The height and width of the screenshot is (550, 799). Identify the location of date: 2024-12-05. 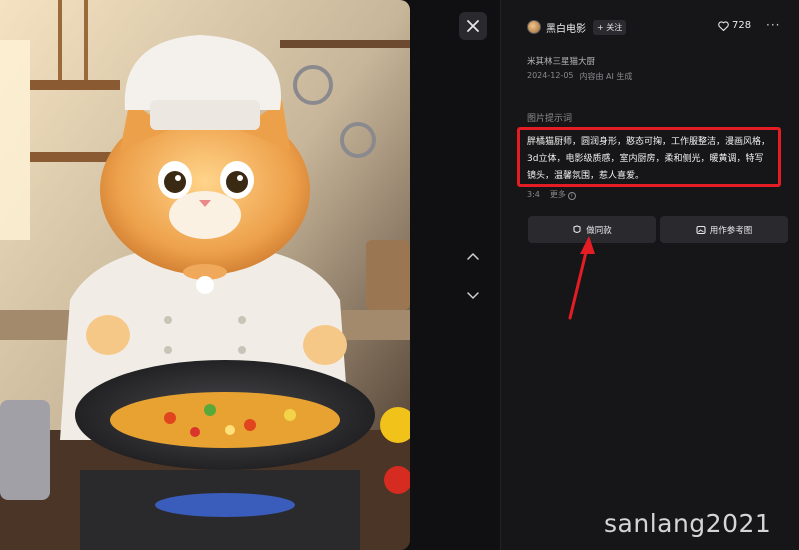
(550, 75).